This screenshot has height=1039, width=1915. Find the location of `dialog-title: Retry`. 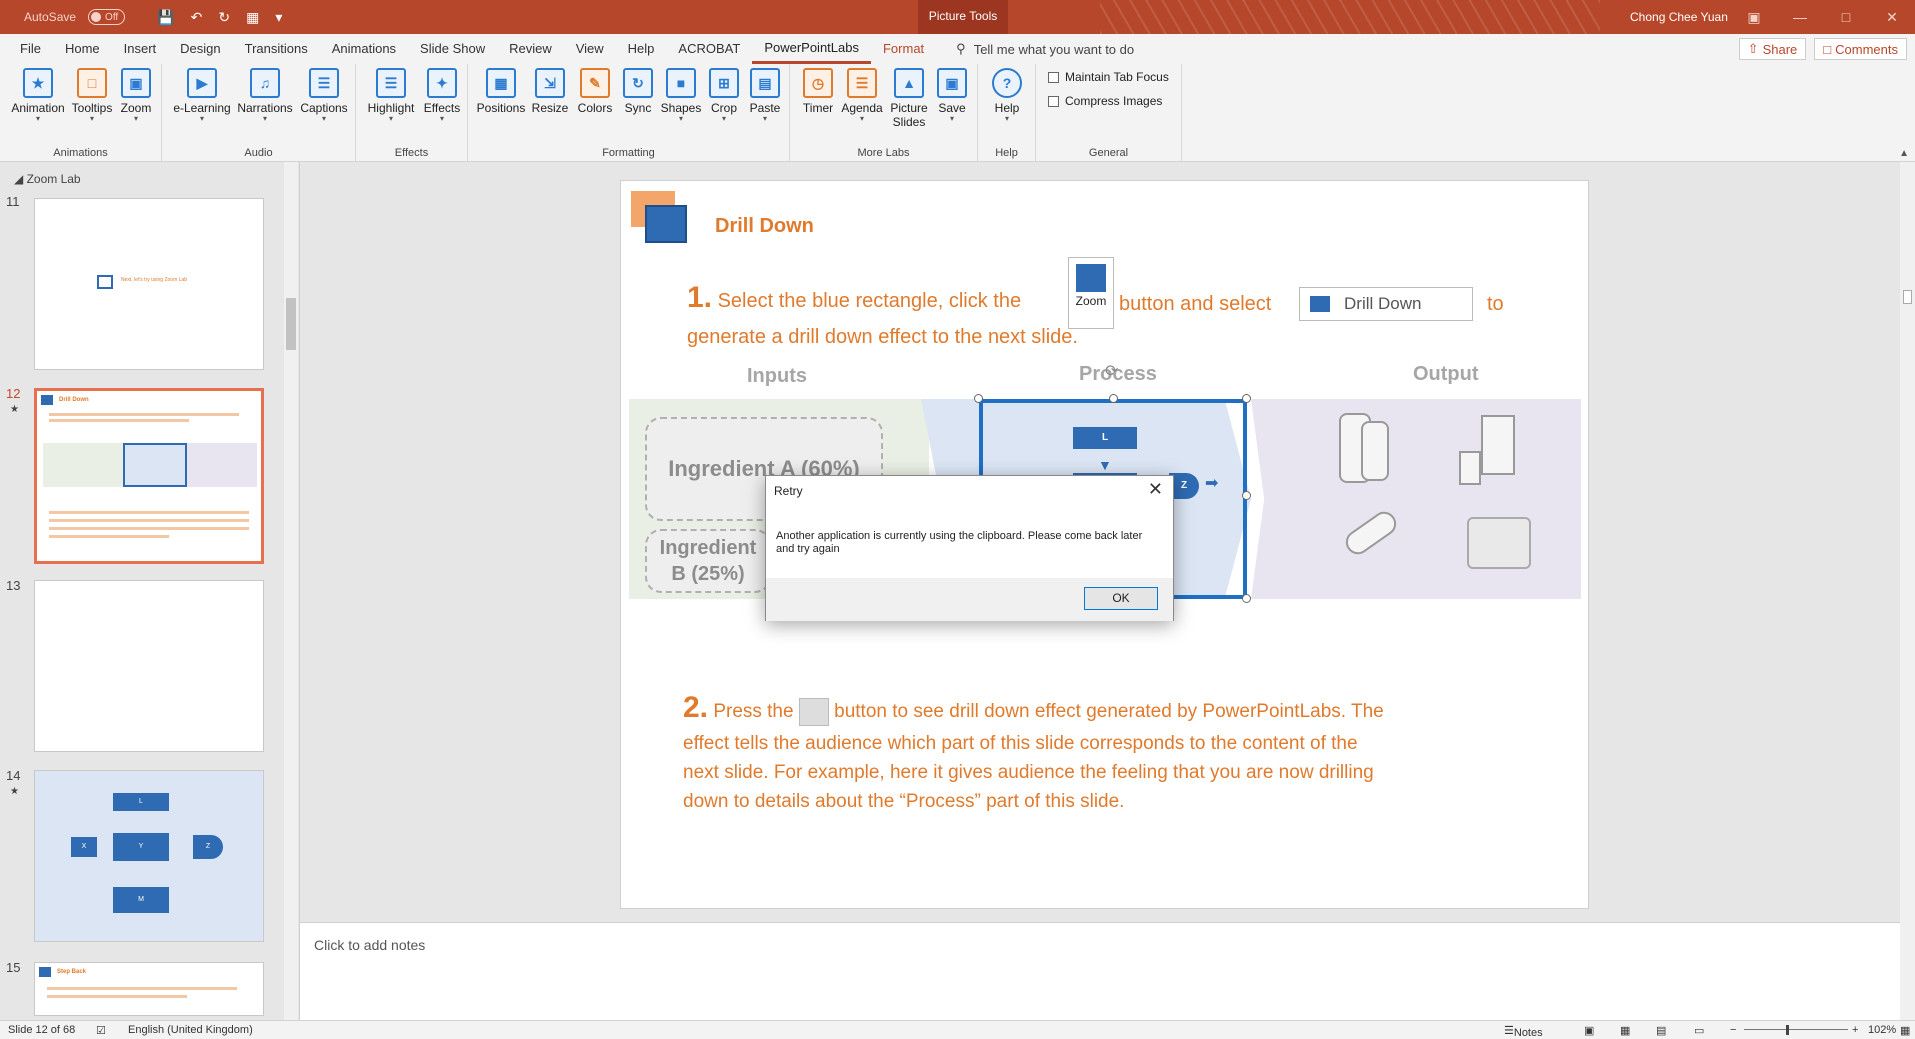

dialog-title: Retry is located at coordinates (788, 491).